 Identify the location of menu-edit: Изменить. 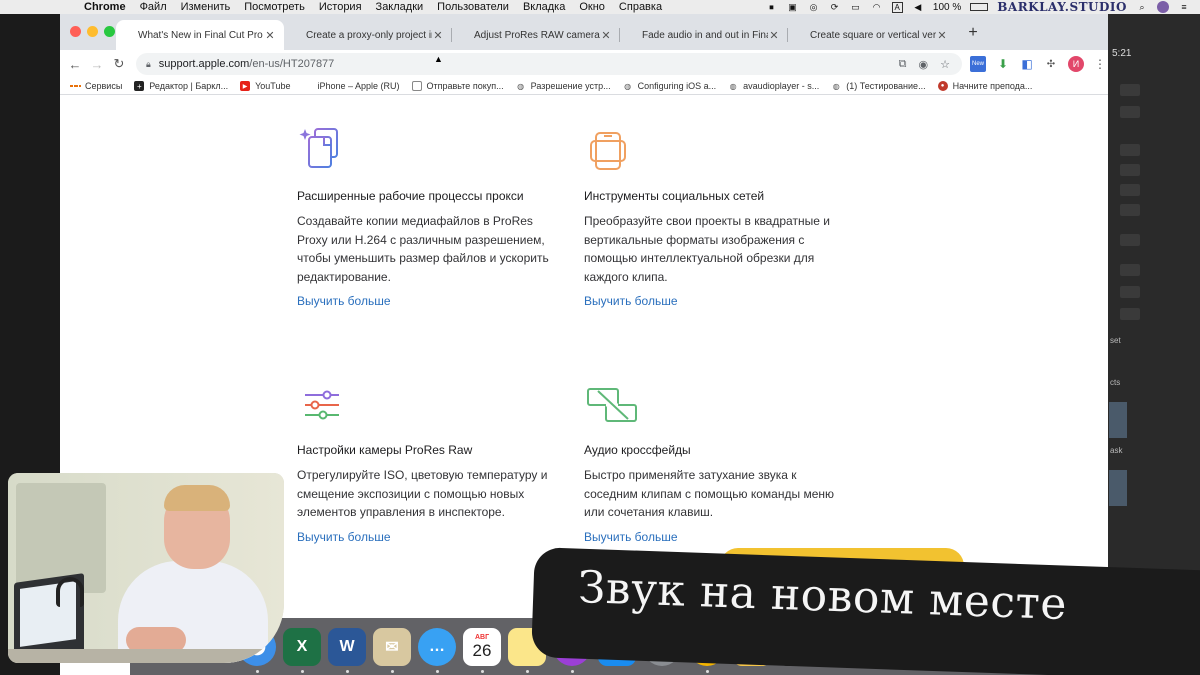
(206, 7).